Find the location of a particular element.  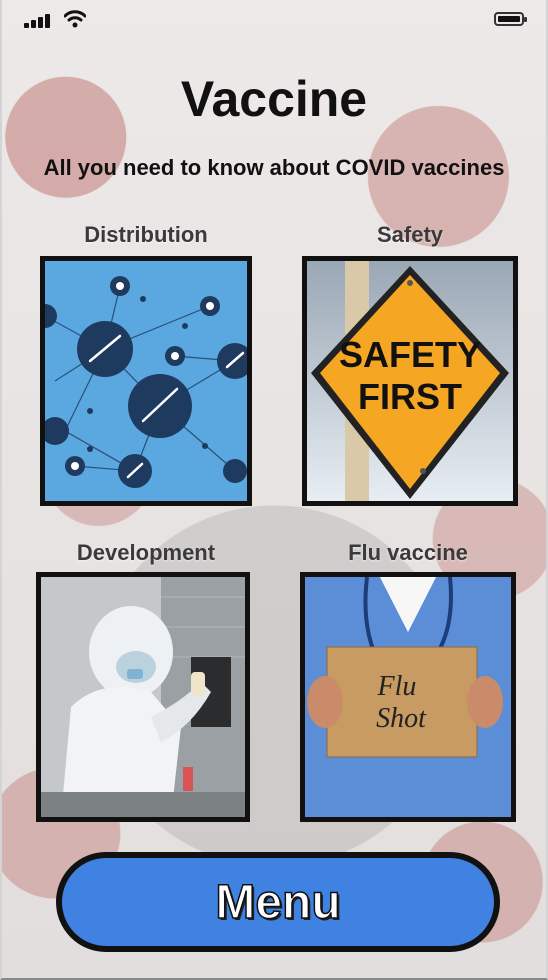

safety-first-sign: SAFETY FIRST is located at coordinates (410, 381).